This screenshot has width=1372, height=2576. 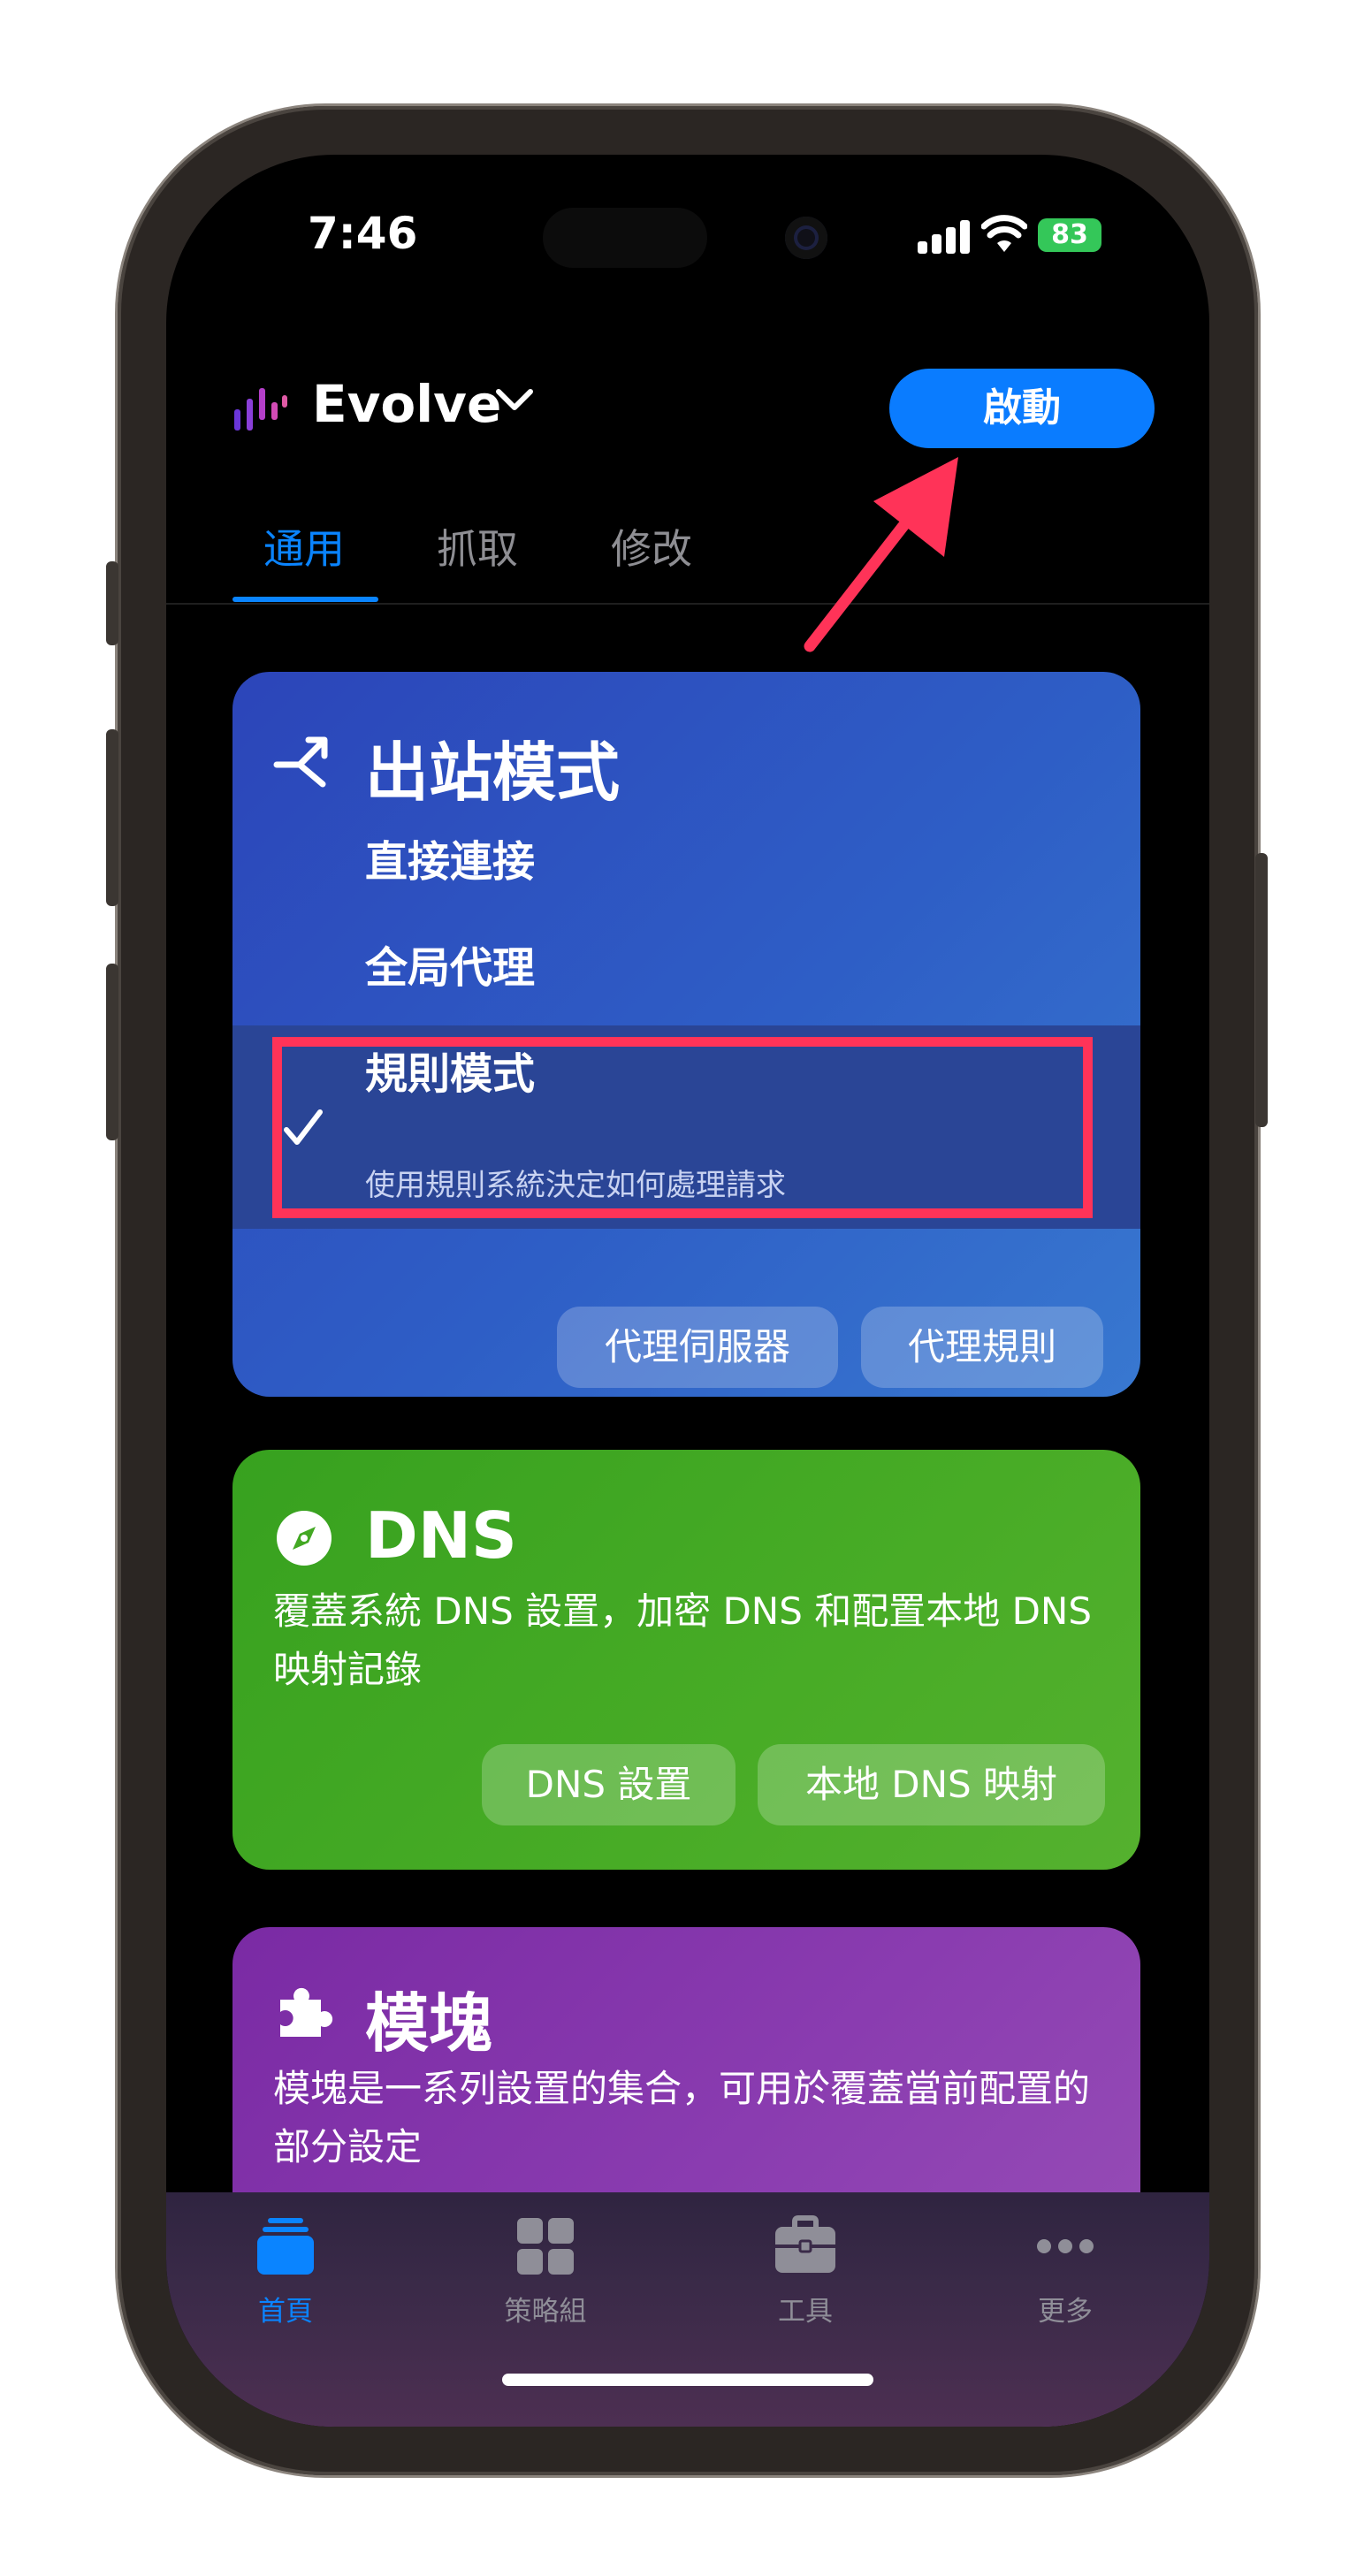 What do you see at coordinates (112, 1052) in the screenshot?
I see `side-button-volume-down` at bounding box center [112, 1052].